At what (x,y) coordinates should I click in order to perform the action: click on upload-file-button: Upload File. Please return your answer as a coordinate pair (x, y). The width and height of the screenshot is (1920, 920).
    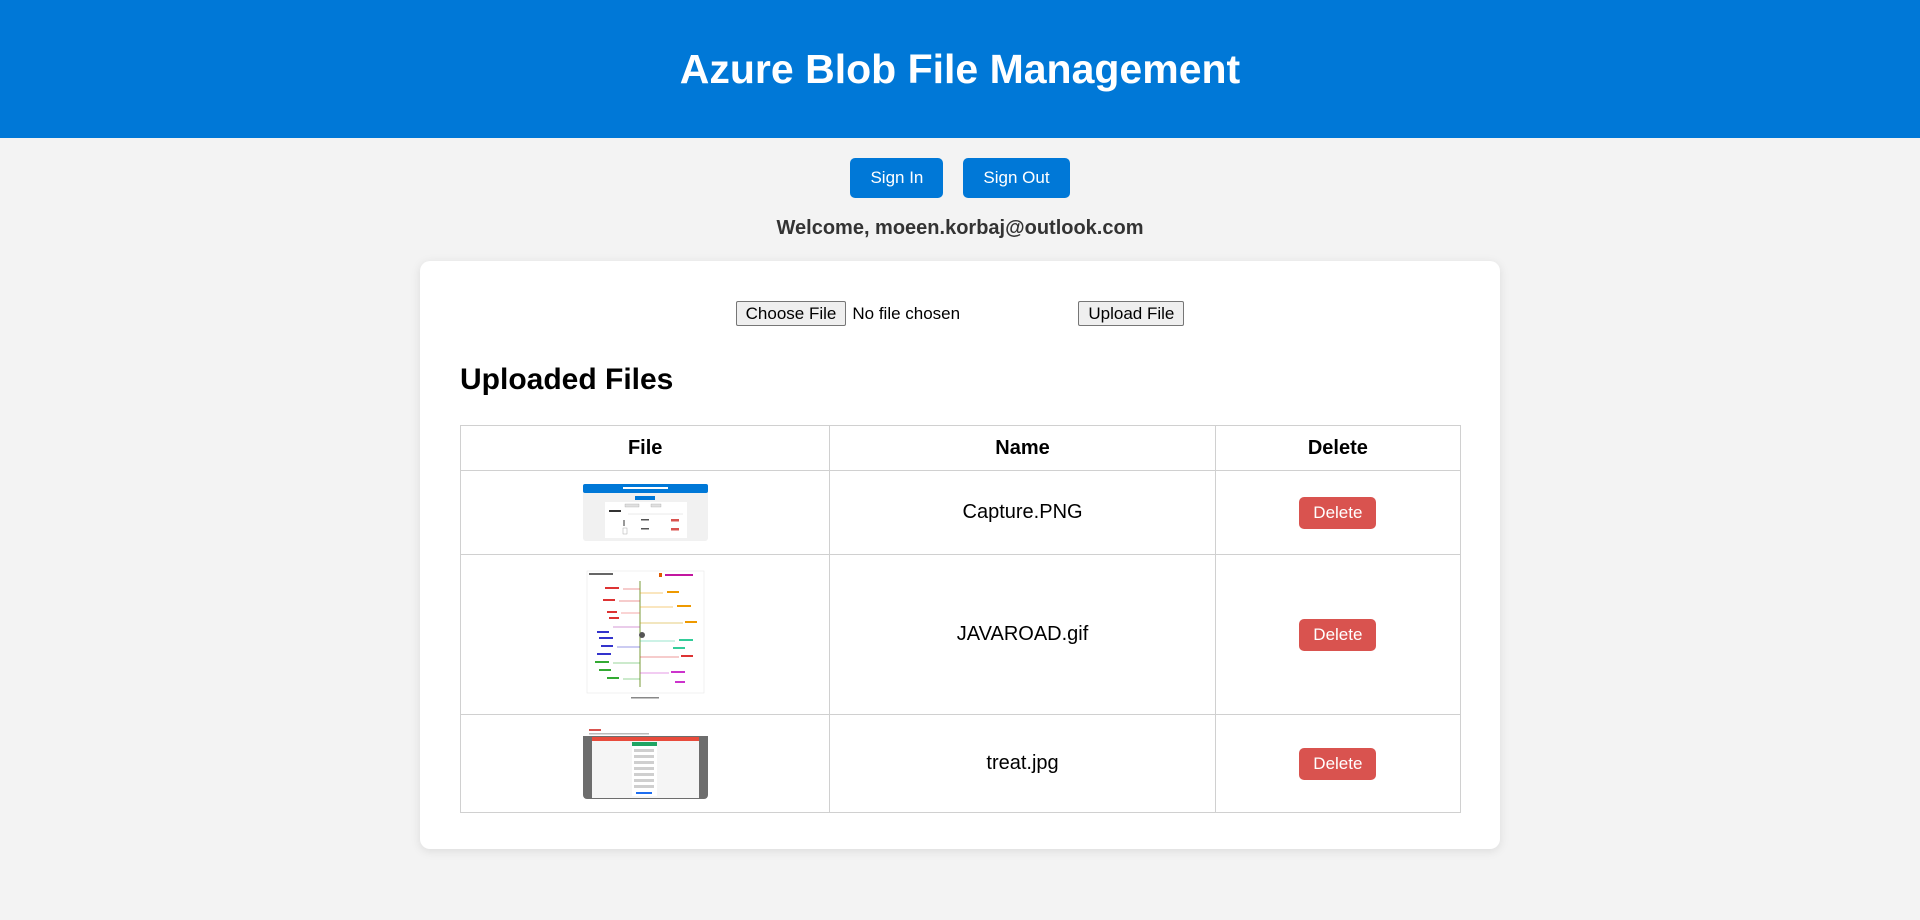
    Looking at the image, I should click on (1131, 313).